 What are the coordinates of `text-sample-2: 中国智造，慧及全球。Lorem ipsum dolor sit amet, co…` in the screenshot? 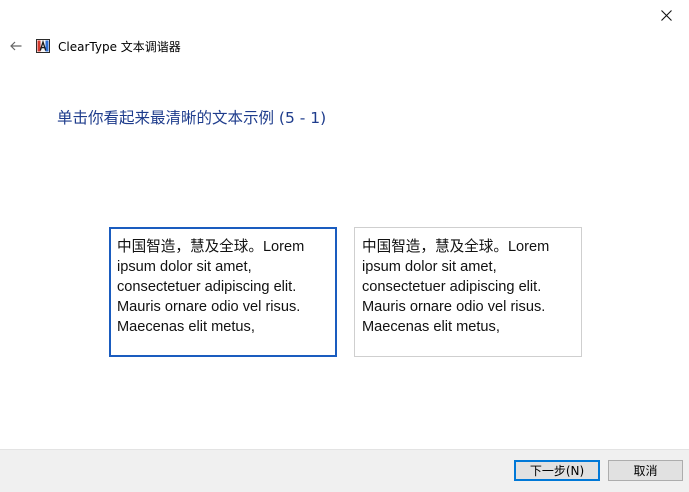 It's located at (468, 292).